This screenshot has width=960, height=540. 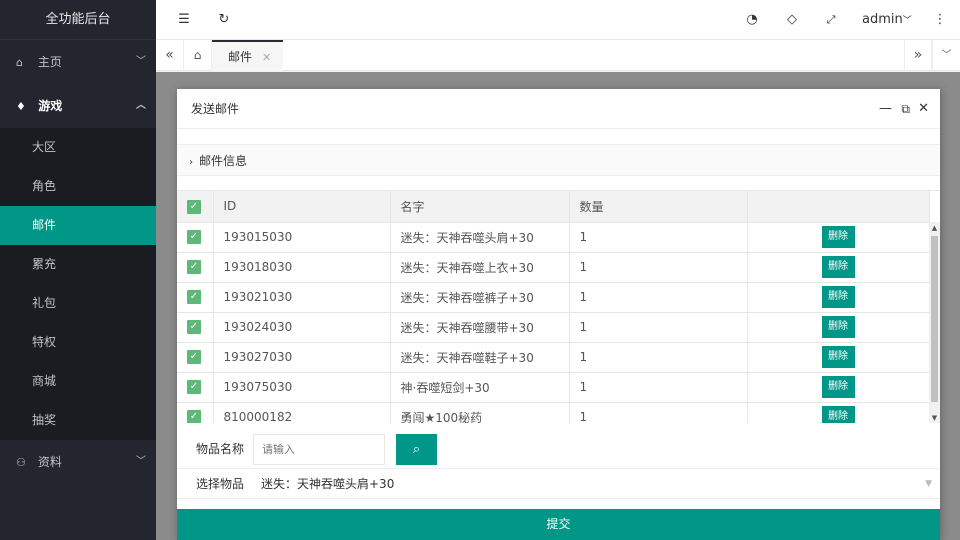 What do you see at coordinates (553, 412) in the screenshot?
I see `table-row: ✓ 810000182 勇闯★100秘药 1 删除` at bounding box center [553, 412].